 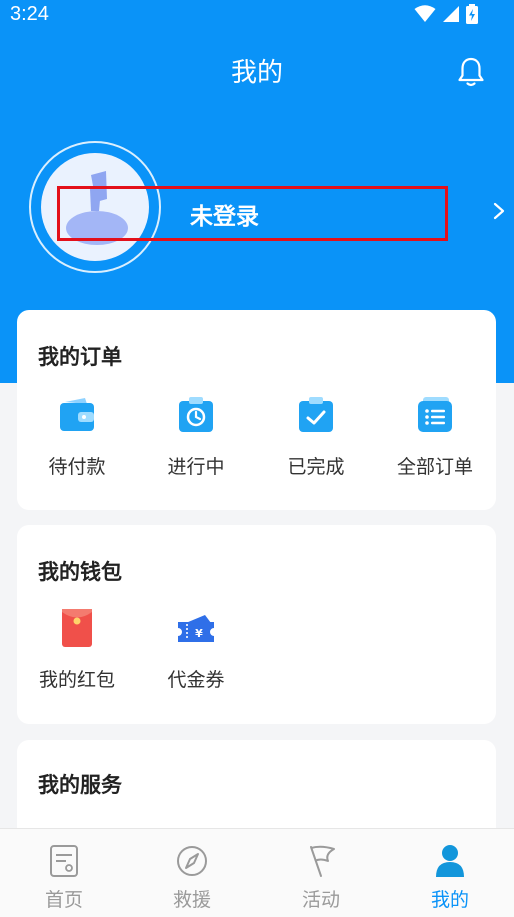 What do you see at coordinates (77, 628) in the screenshot?
I see `red-envelope-icon` at bounding box center [77, 628].